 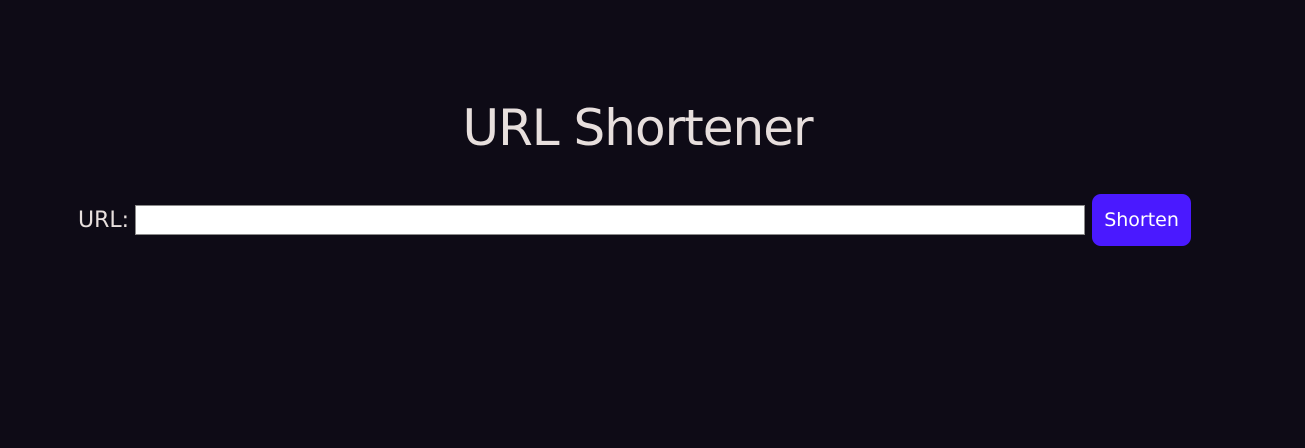 I want to click on url-input, so click(x=610, y=220).